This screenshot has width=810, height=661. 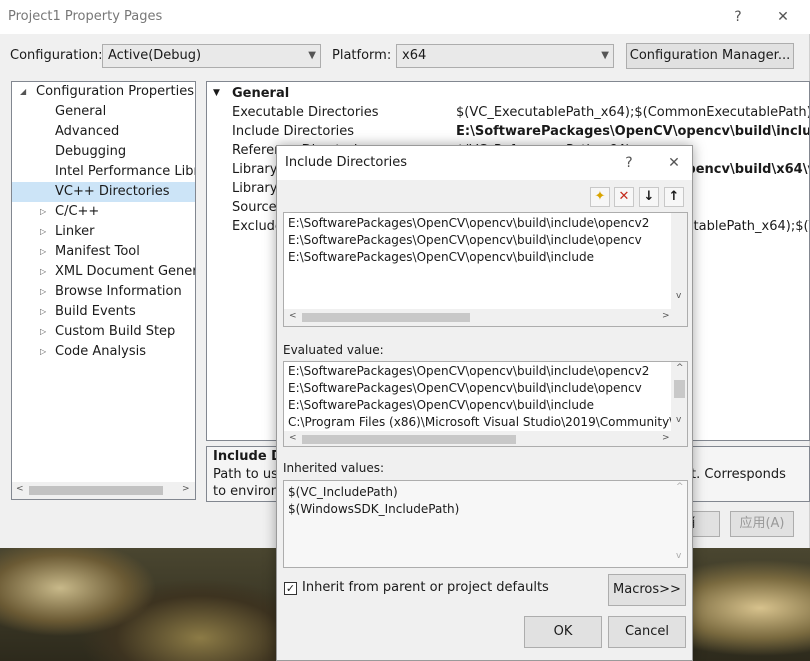 I want to click on tree-root-label: Configuration Properties, so click(x=115, y=91).